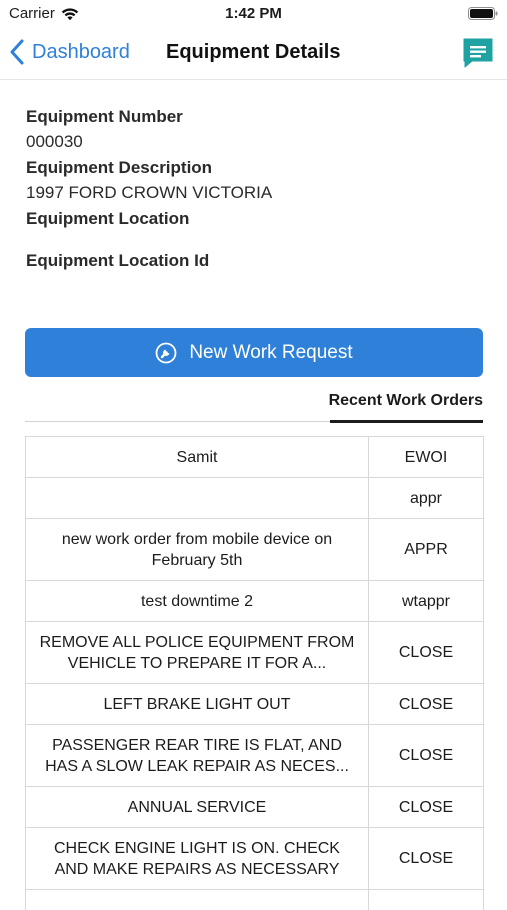 The width and height of the screenshot is (507, 910). What do you see at coordinates (256, 193) in the screenshot?
I see `equipment-description-value: 1997 FORD CROWN VICTORIA` at bounding box center [256, 193].